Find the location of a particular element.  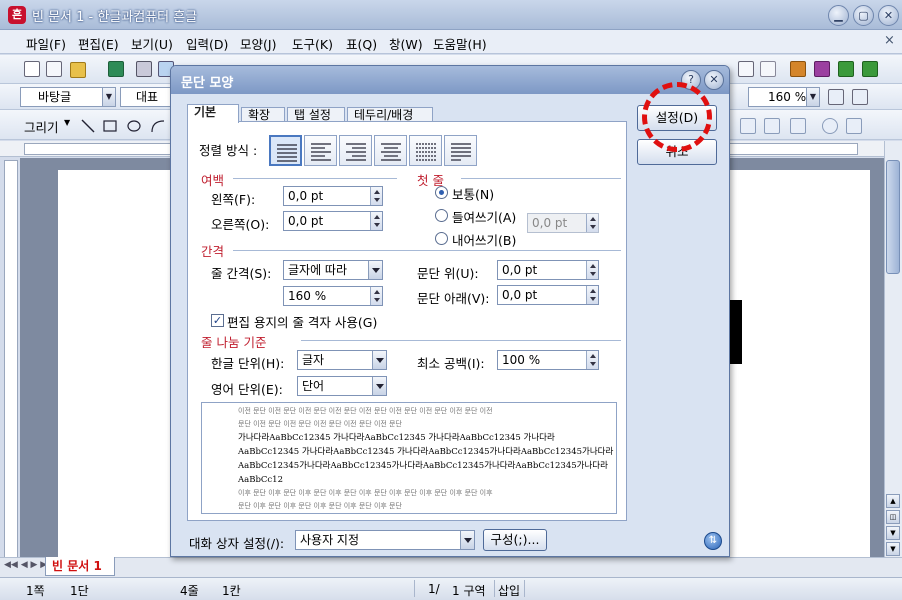

save-icon is located at coordinates (116, 69).